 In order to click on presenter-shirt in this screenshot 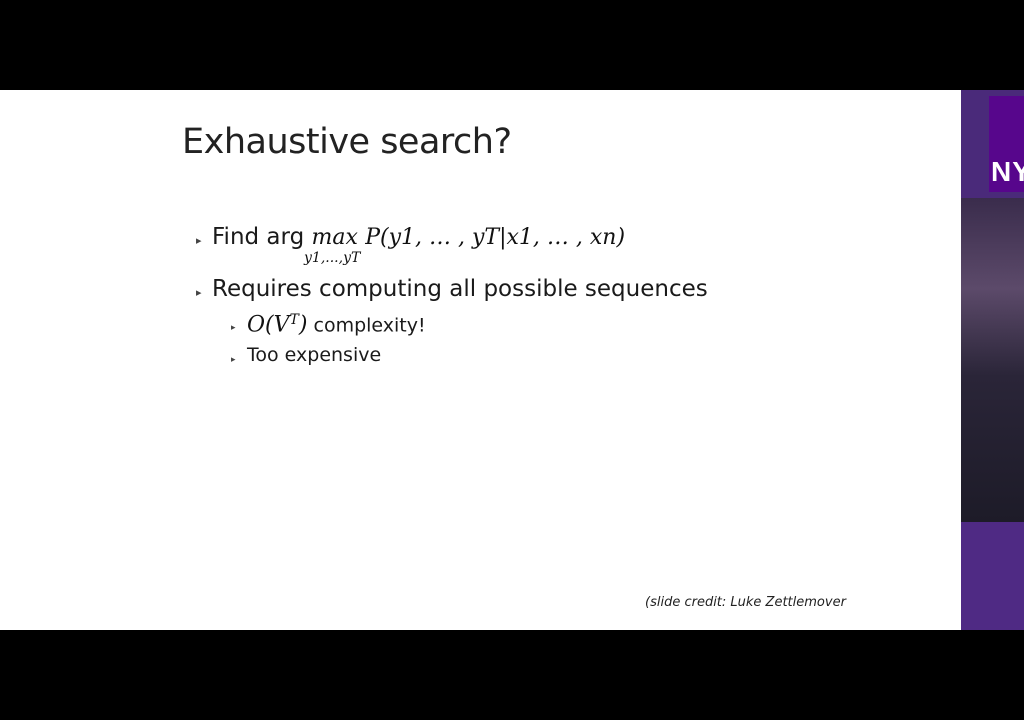, I will do `click(992, 576)`.